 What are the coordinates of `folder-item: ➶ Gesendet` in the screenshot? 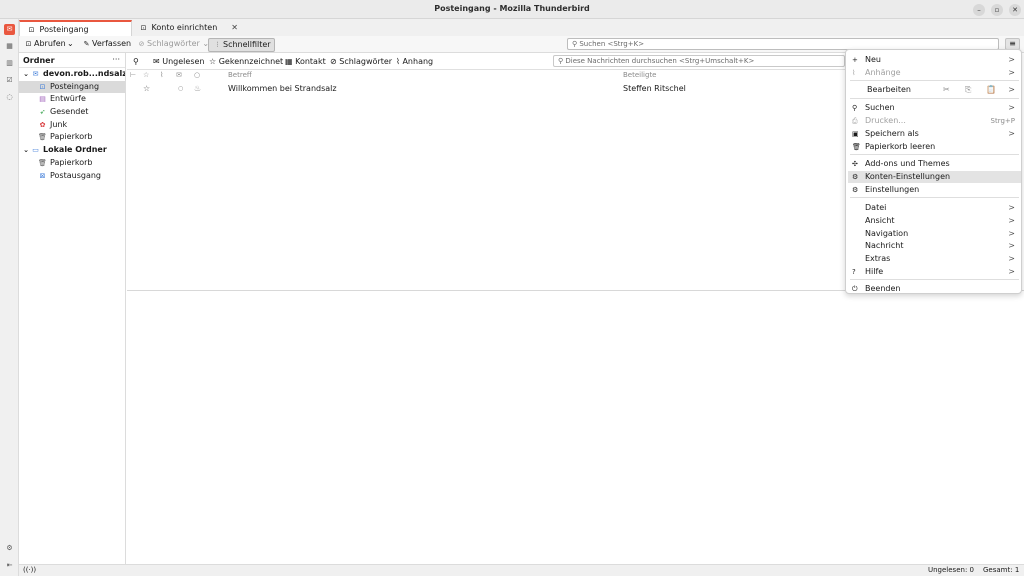 It's located at (72, 112).